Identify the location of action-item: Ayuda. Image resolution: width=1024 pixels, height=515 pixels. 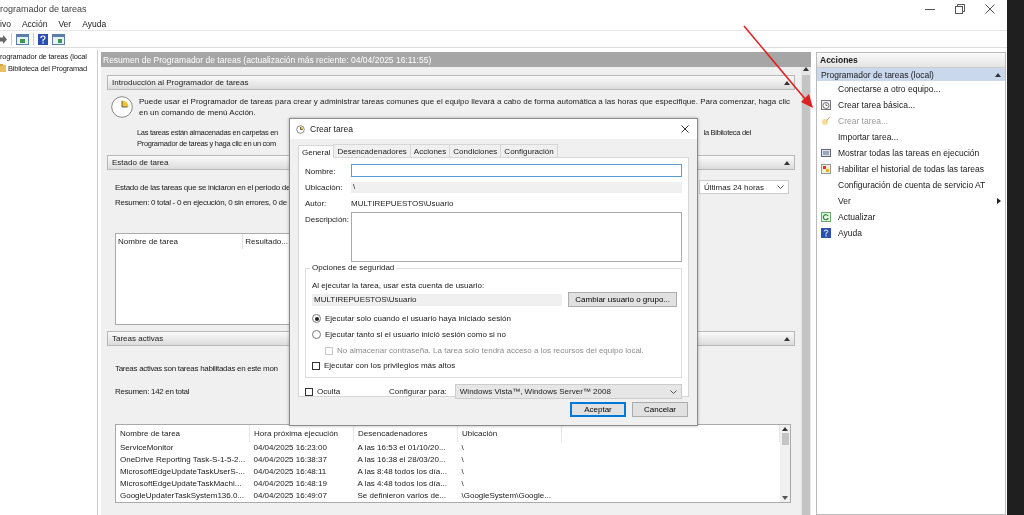
(911, 233).